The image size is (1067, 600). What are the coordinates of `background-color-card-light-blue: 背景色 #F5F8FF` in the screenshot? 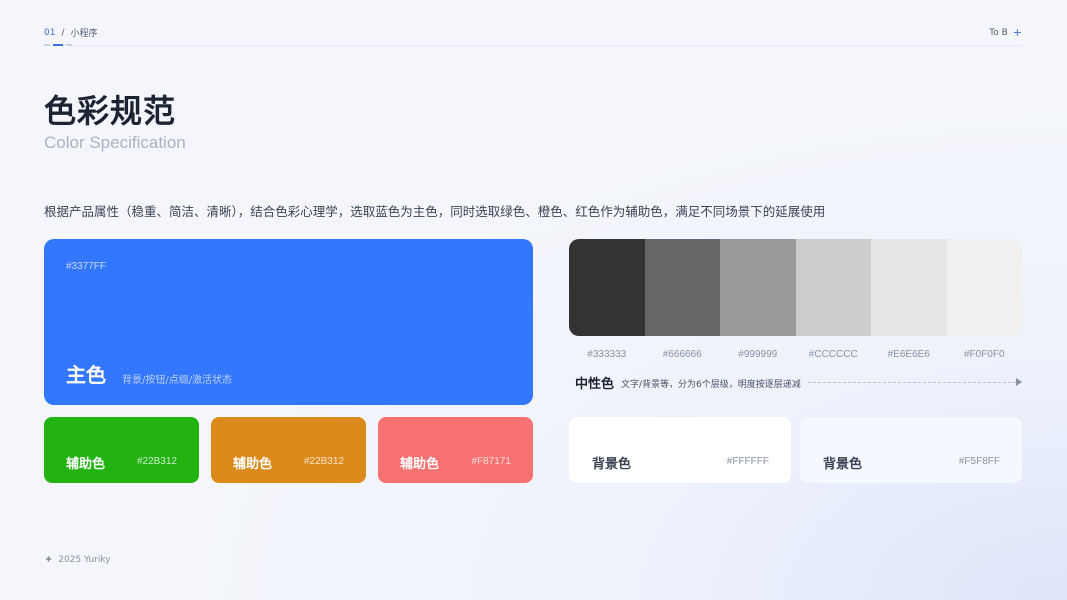 It's located at (911, 450).